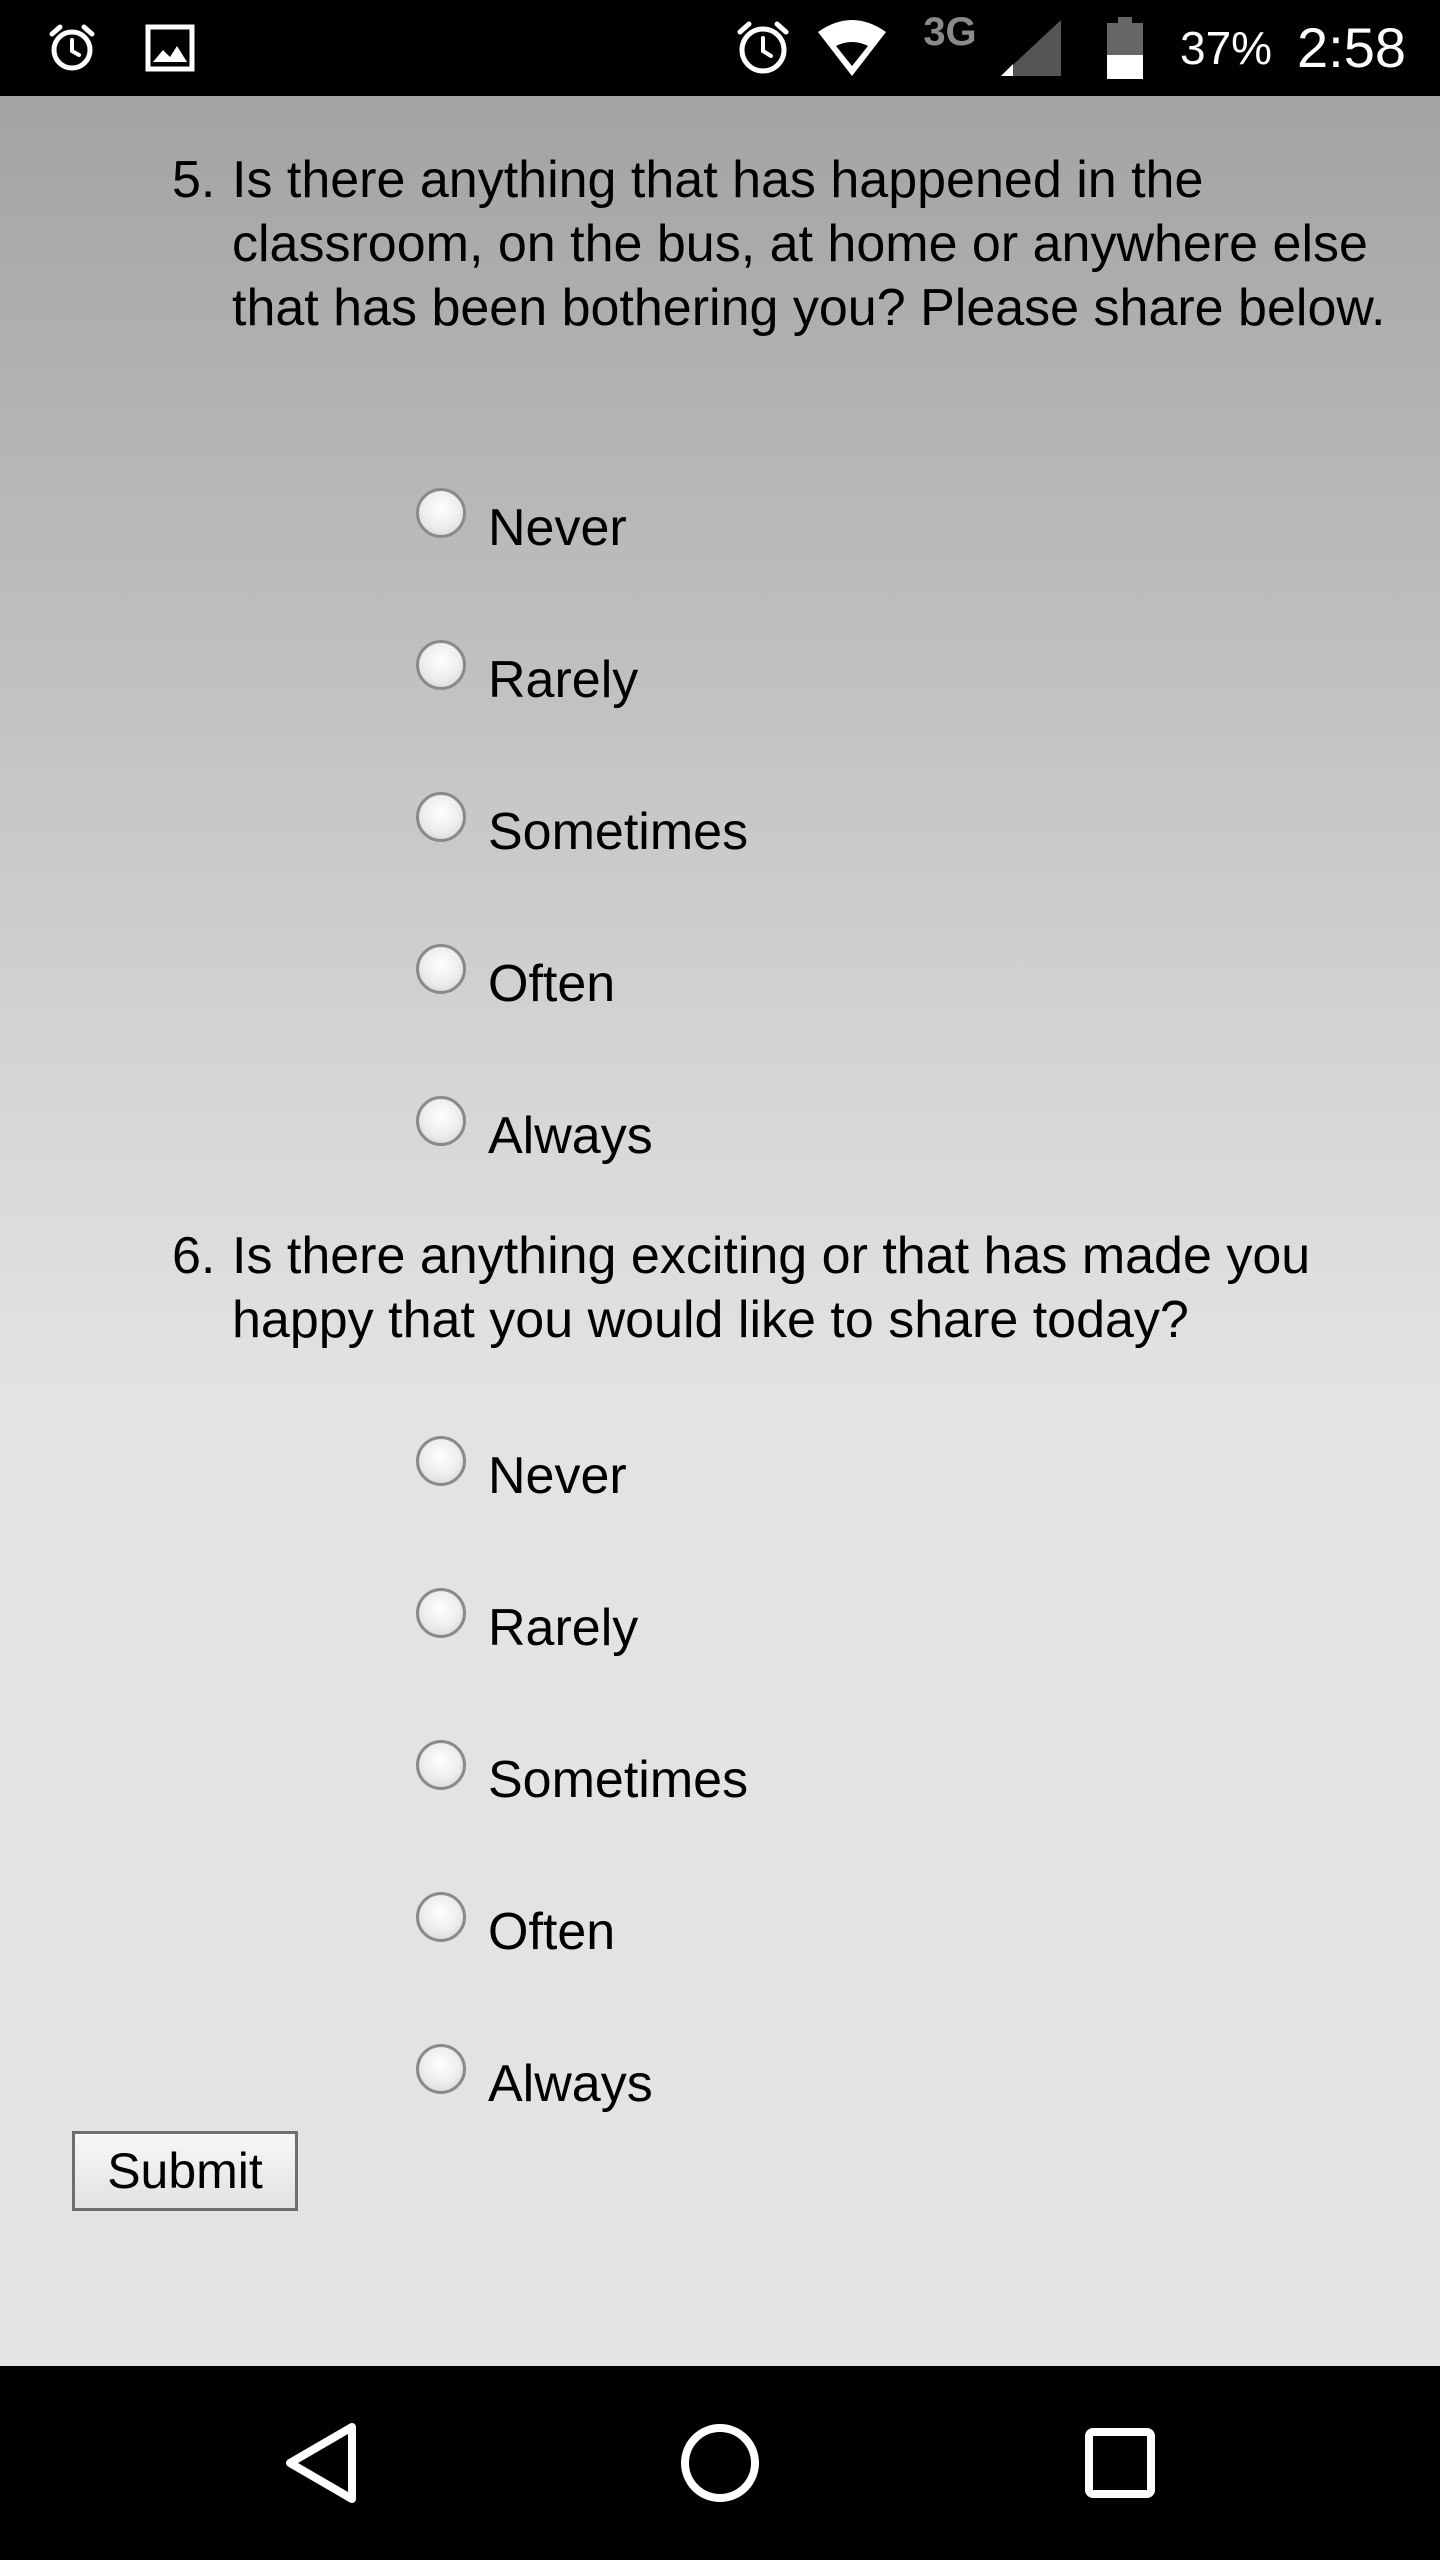 Image resolution: width=1440 pixels, height=2560 pixels. I want to click on status-bar: 3G 37% 2:58, so click(720, 48).